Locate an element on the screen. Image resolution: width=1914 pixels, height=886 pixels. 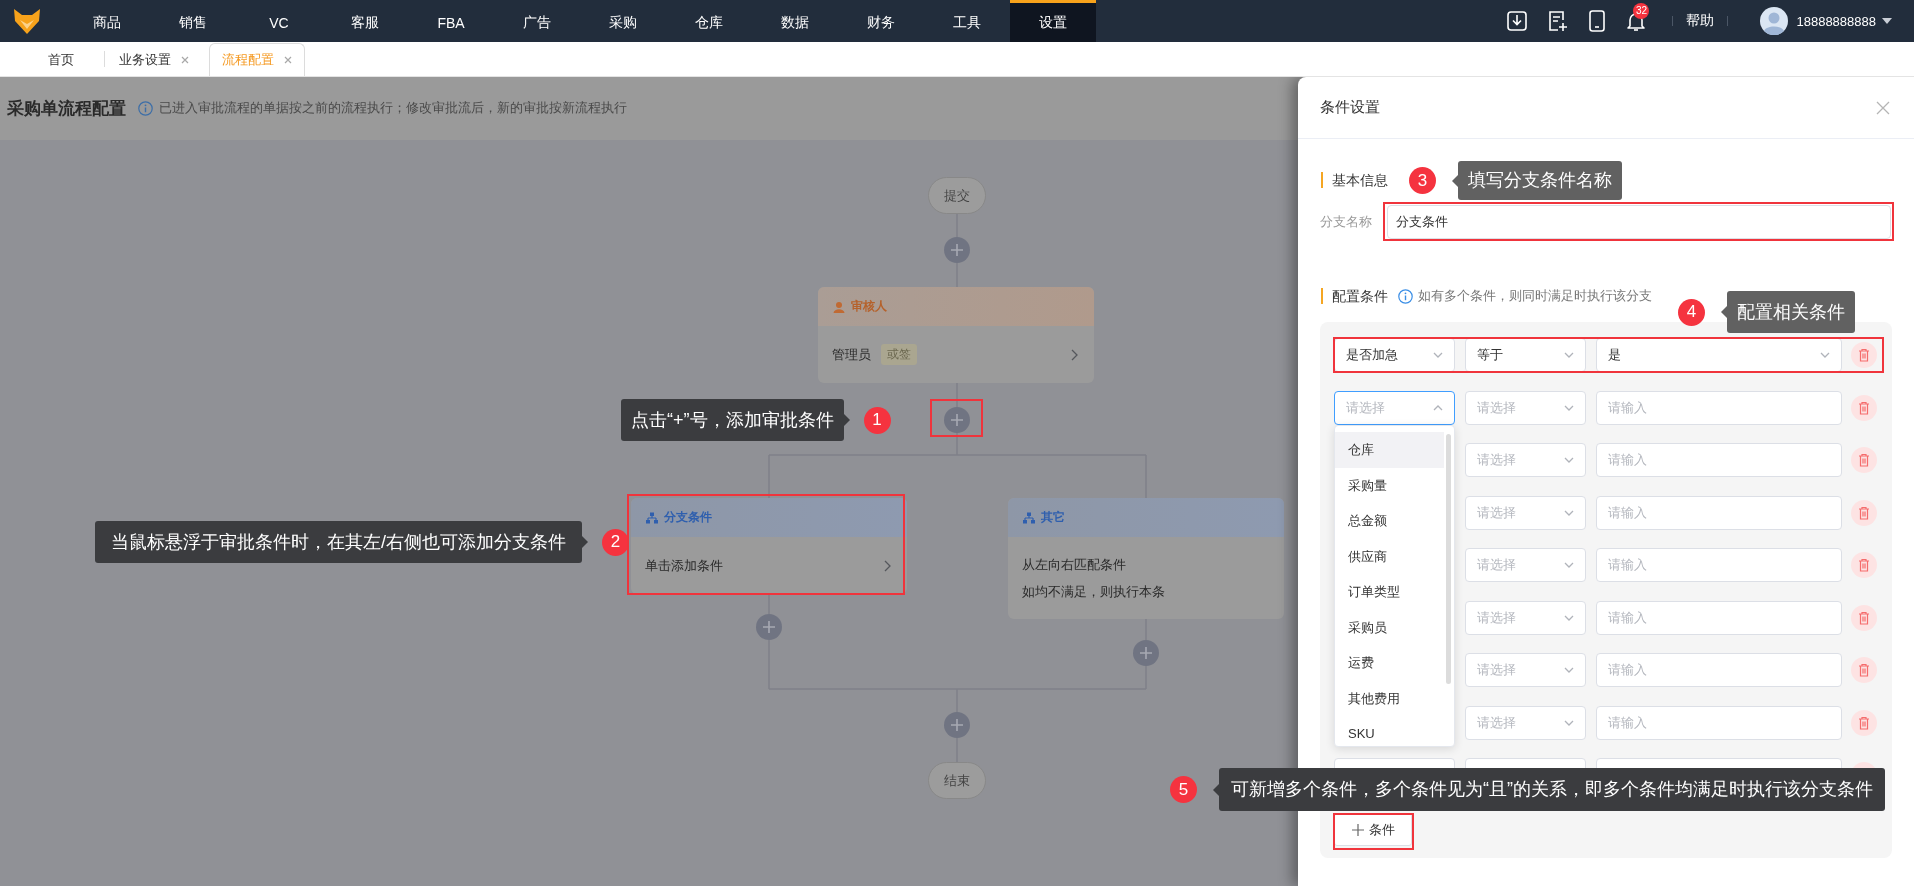
annotation-tooltip: 配置相关条件 is located at coordinates (1791, 312).